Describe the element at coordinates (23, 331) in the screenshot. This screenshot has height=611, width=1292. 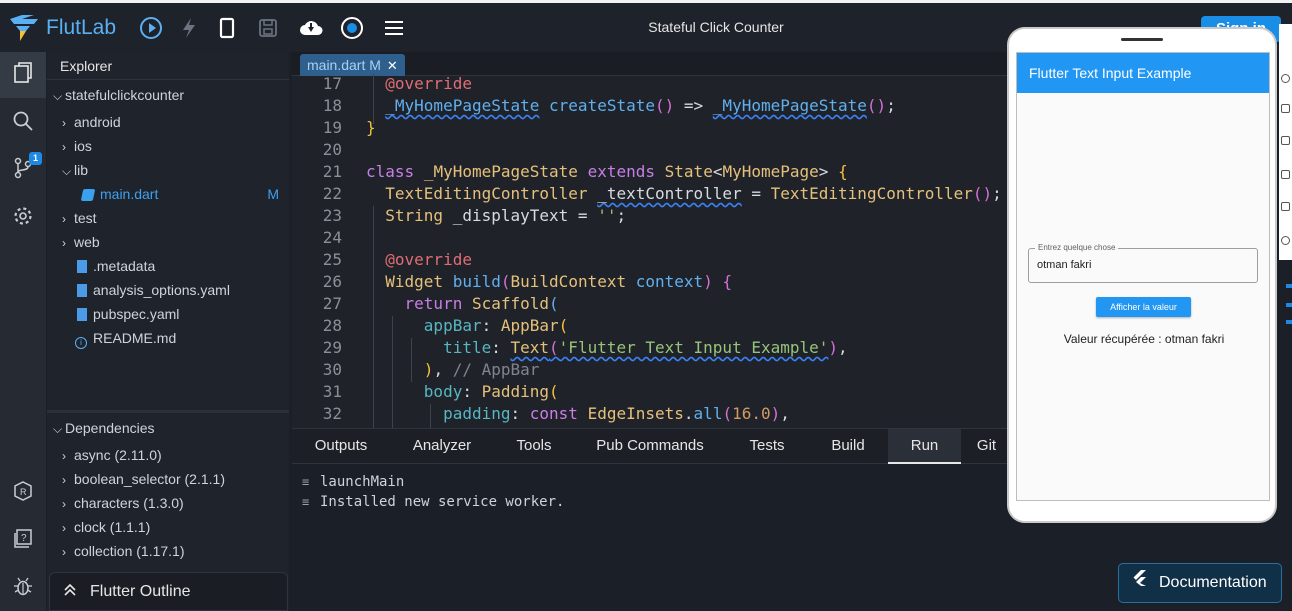
I see `activity-bar: 1 R ?` at that location.